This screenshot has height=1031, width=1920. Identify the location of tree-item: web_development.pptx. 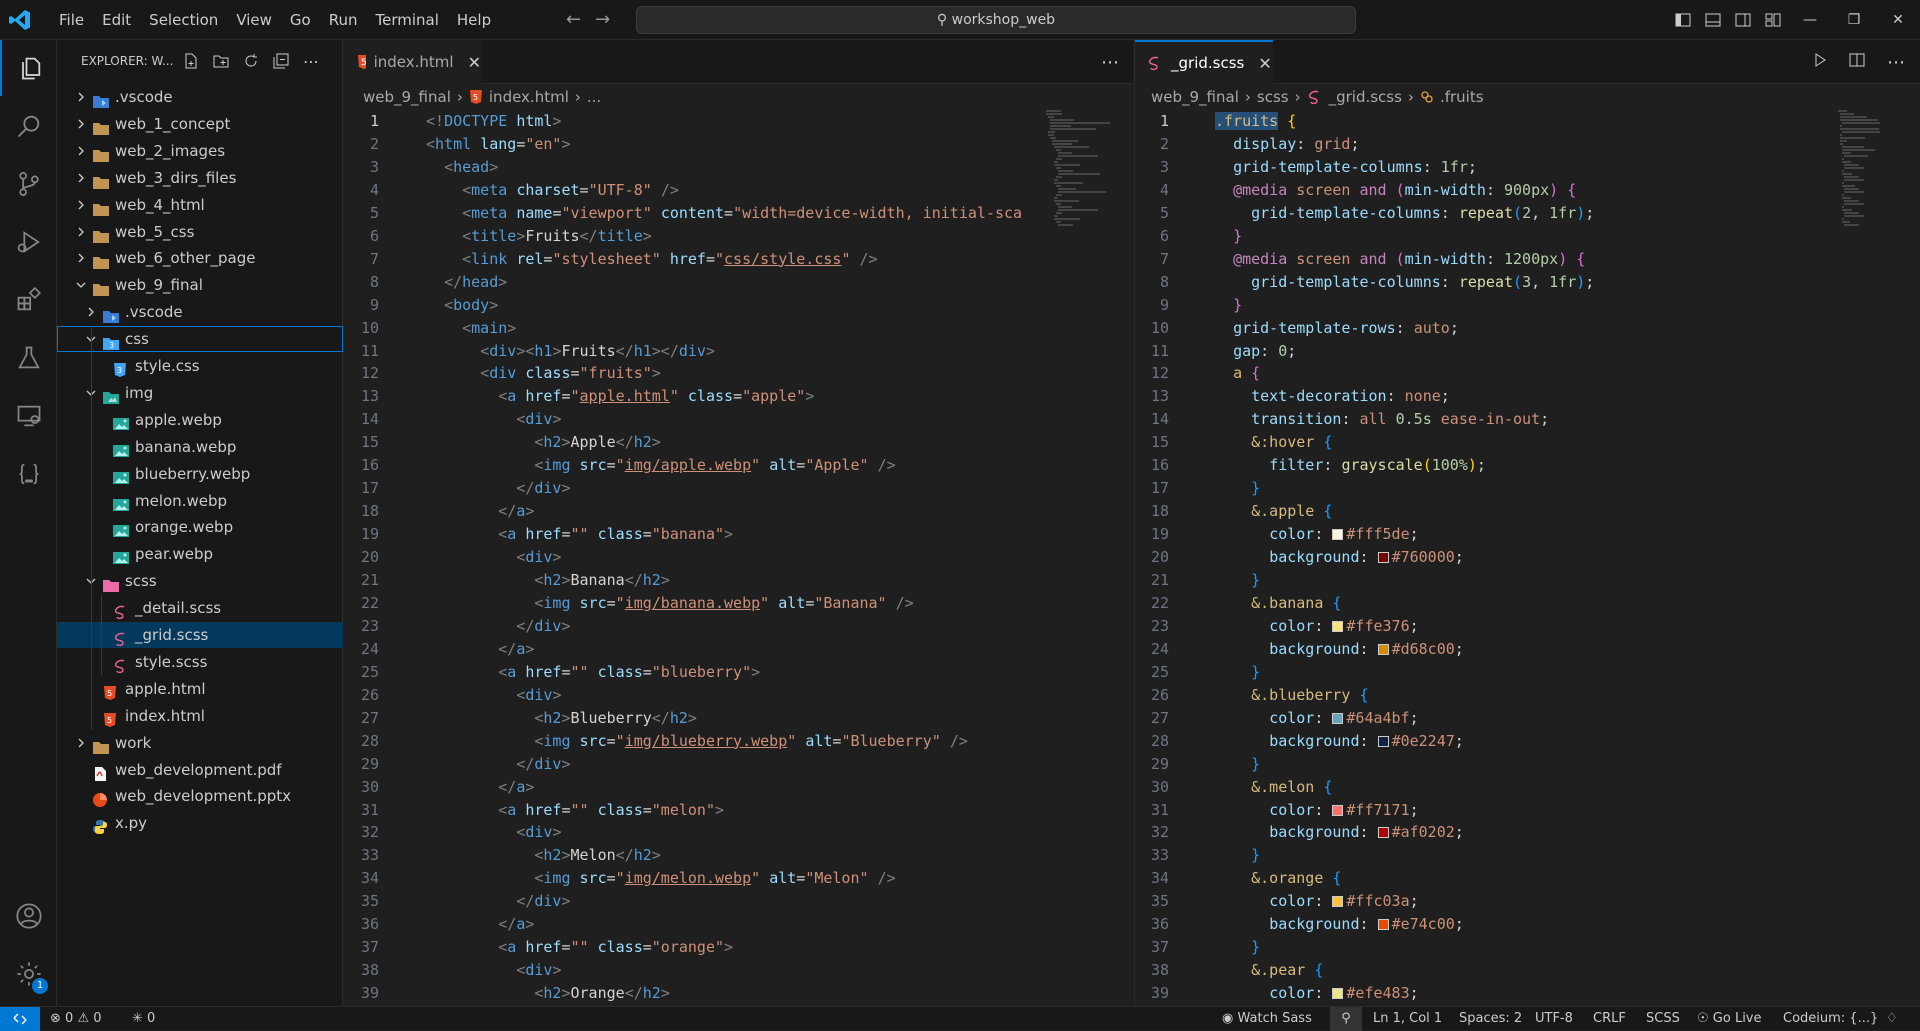
(200, 796).